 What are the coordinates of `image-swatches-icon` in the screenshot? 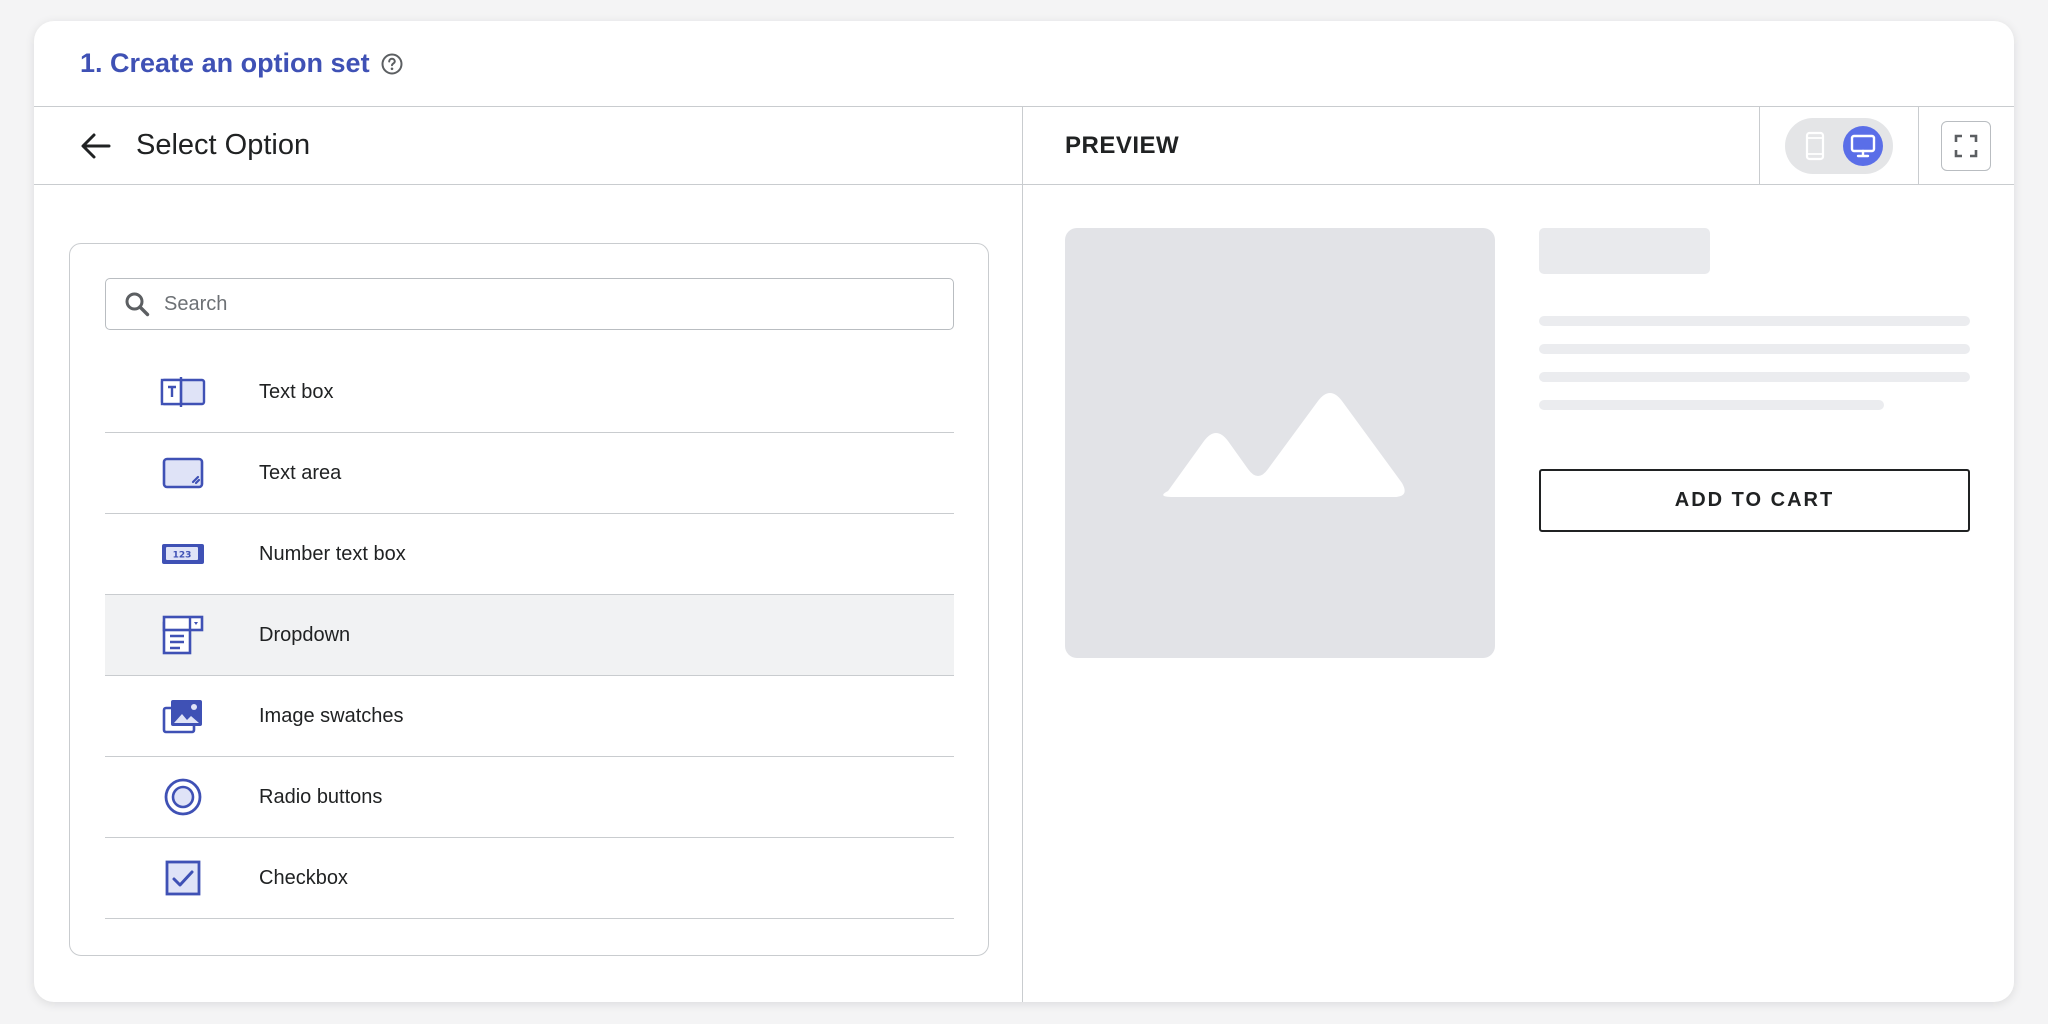 It's located at (183, 716).